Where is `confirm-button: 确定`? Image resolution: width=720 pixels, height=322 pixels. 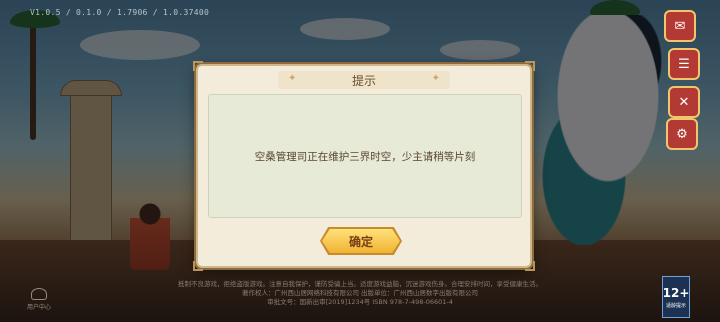
confirm-button: 确定 is located at coordinates (361, 241).